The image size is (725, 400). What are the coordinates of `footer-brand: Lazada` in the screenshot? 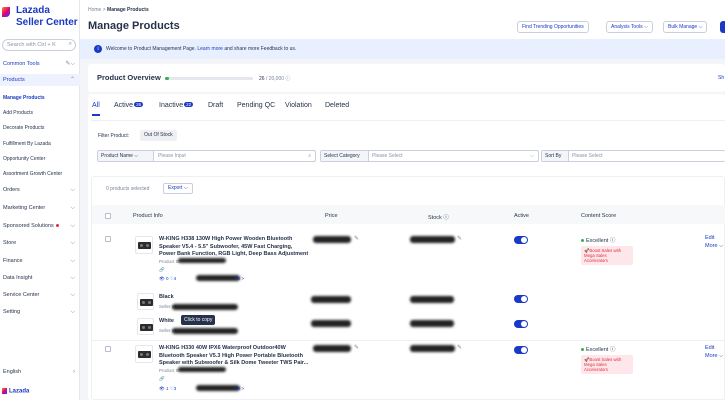 It's located at (15, 391).